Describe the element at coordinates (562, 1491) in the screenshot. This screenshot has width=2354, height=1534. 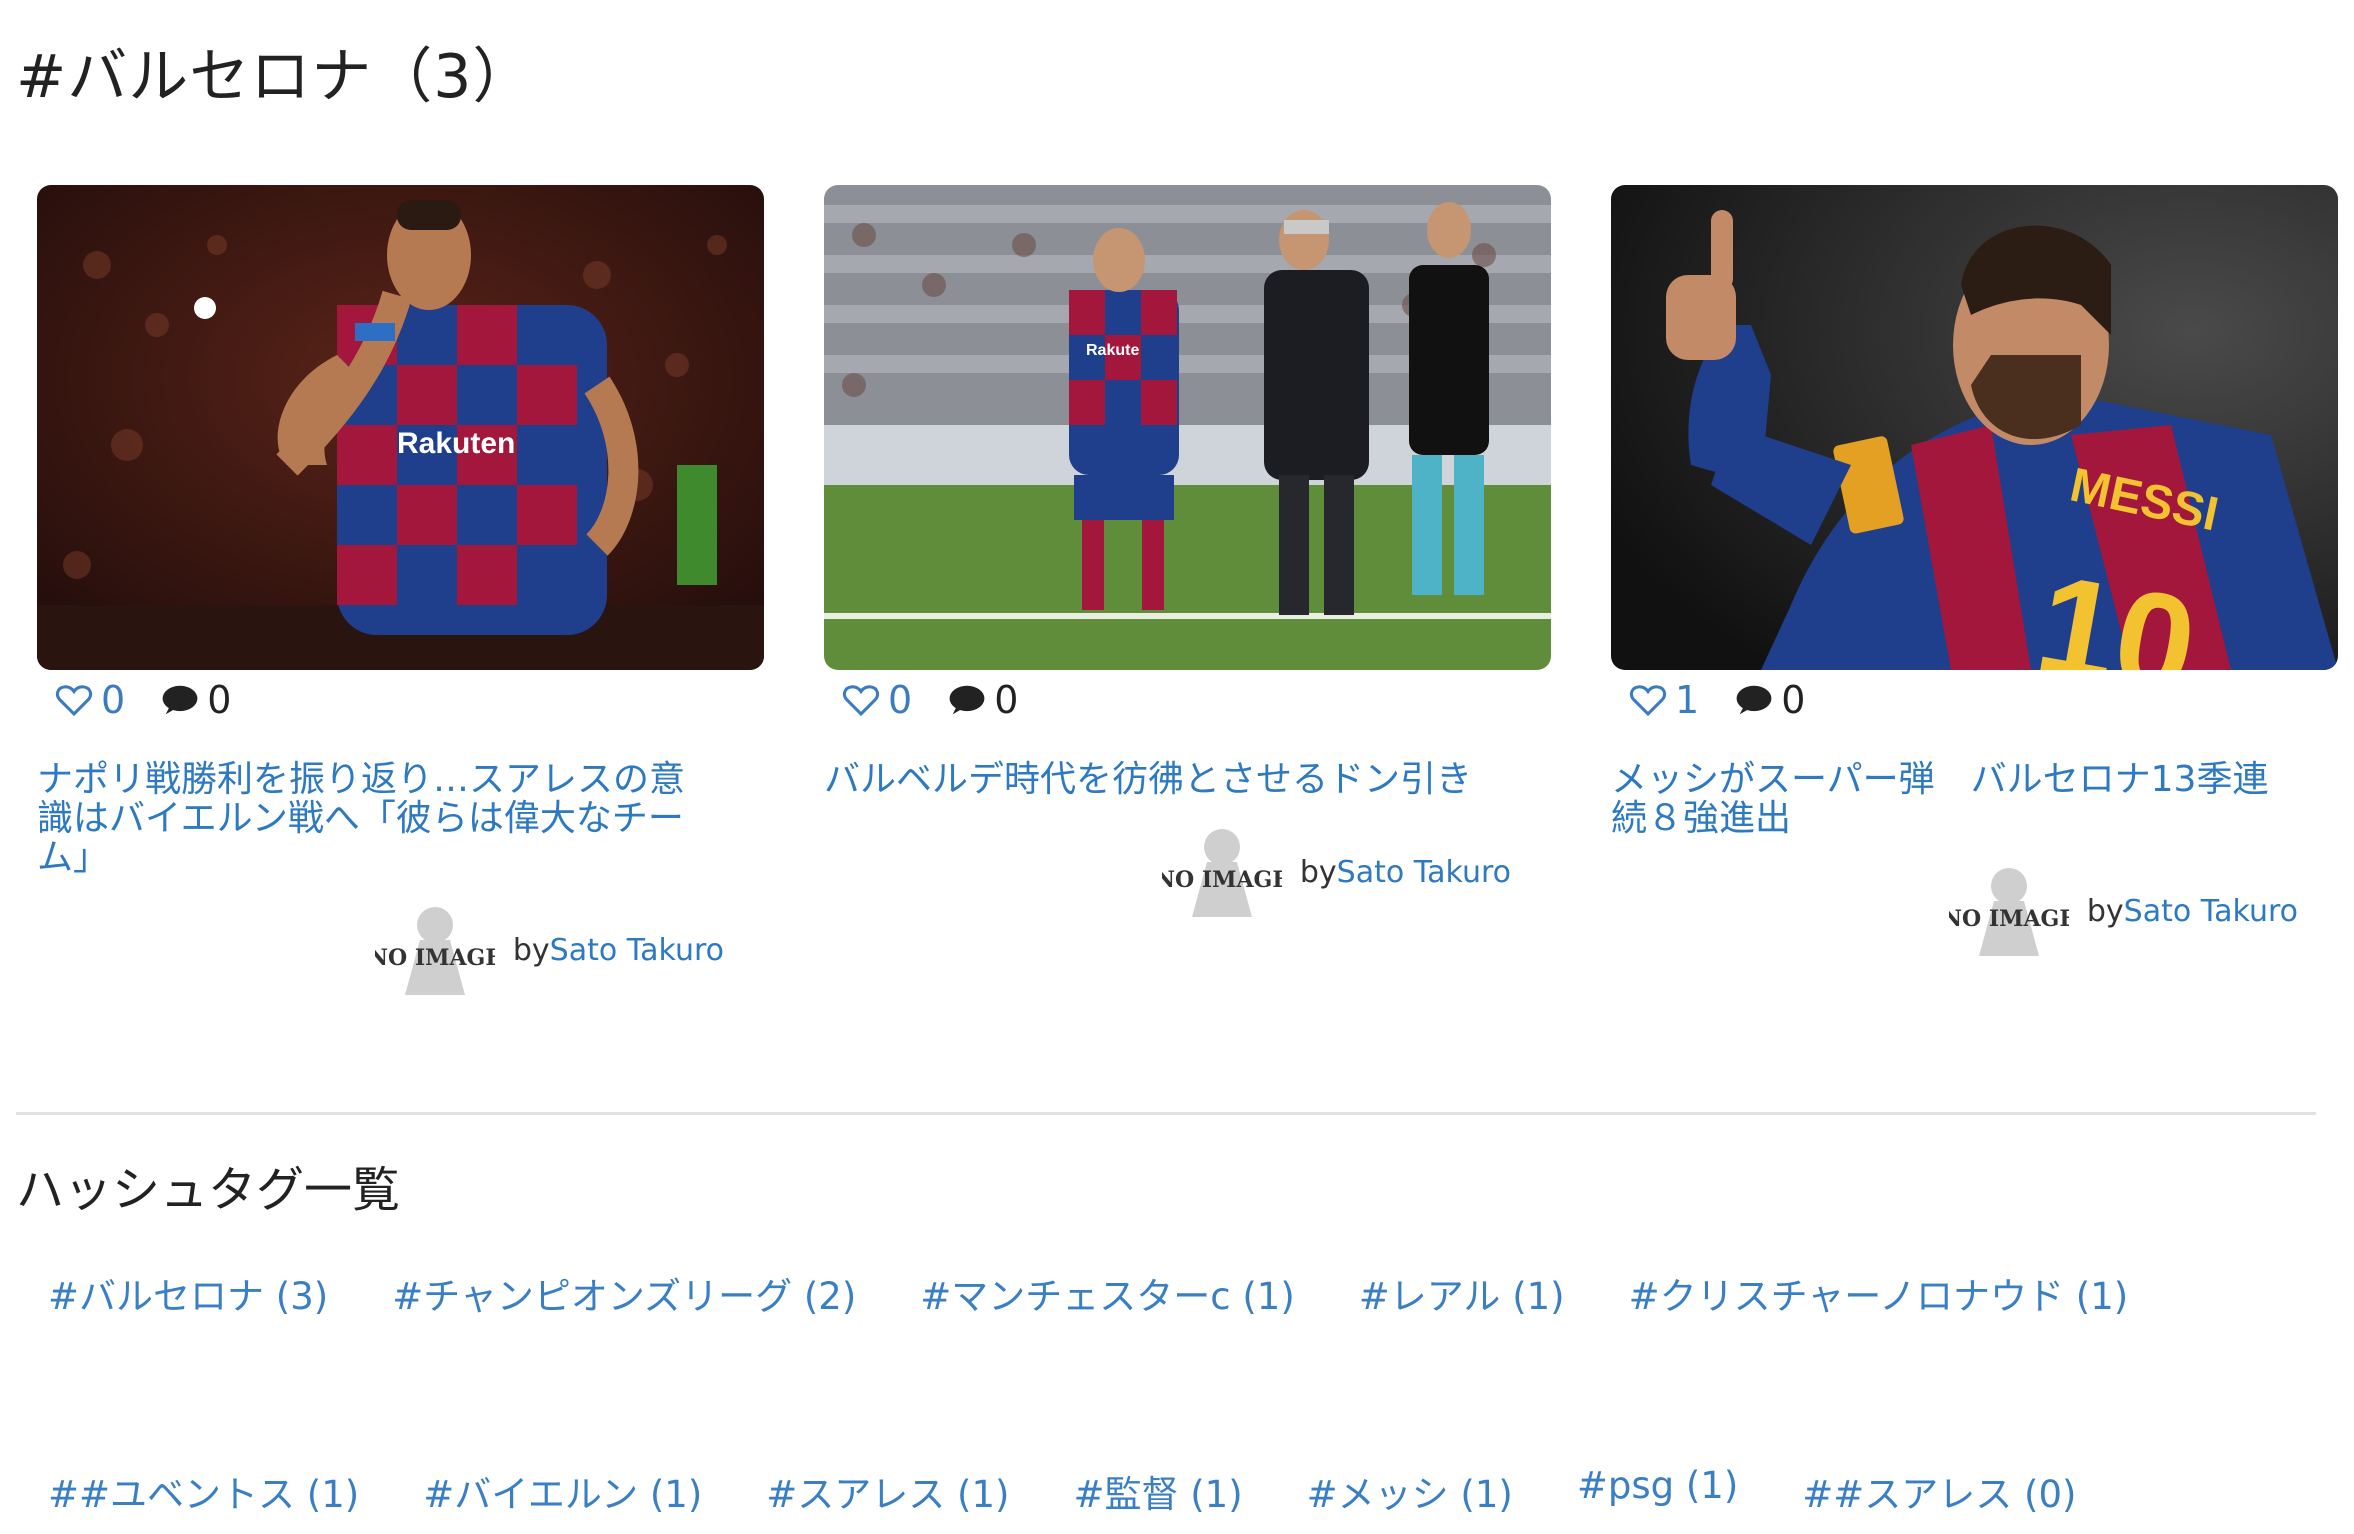
I see `hashtag-link: #バイエルン (1)` at that location.